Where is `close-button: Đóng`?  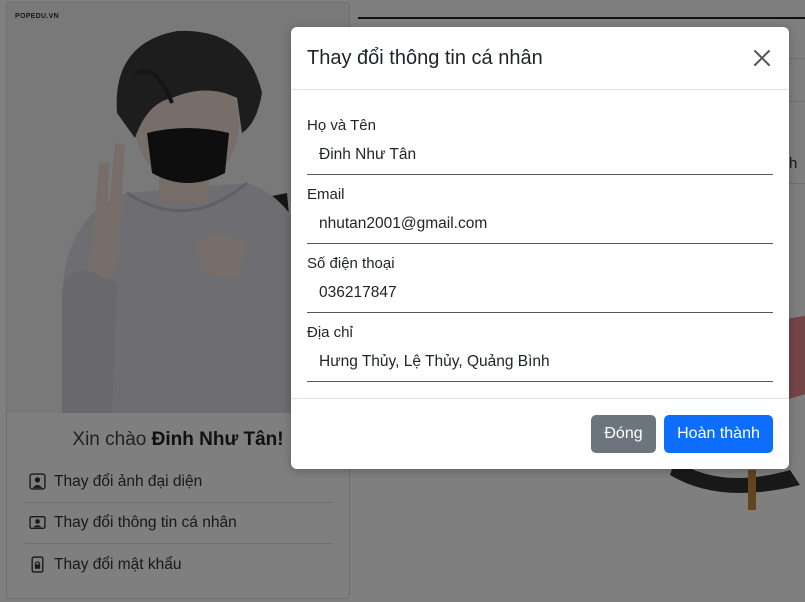
close-button: Đóng is located at coordinates (623, 434).